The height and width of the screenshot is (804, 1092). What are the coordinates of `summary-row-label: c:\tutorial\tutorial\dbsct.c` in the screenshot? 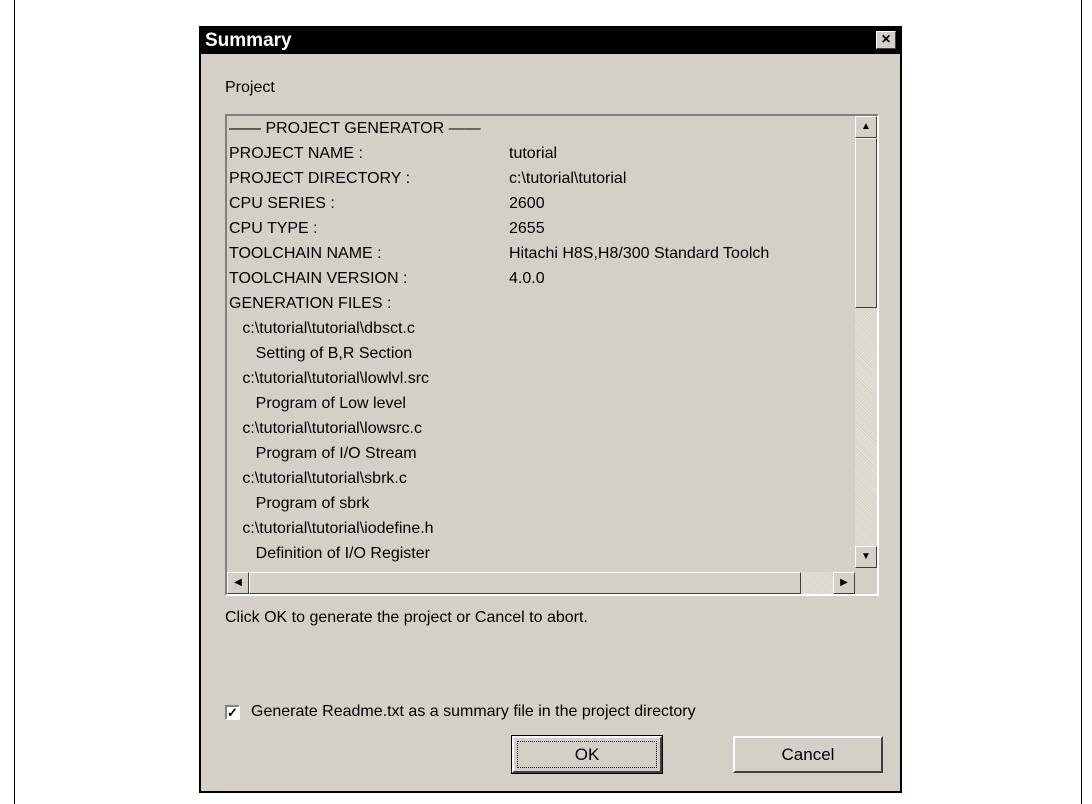 It's located at (322, 328).